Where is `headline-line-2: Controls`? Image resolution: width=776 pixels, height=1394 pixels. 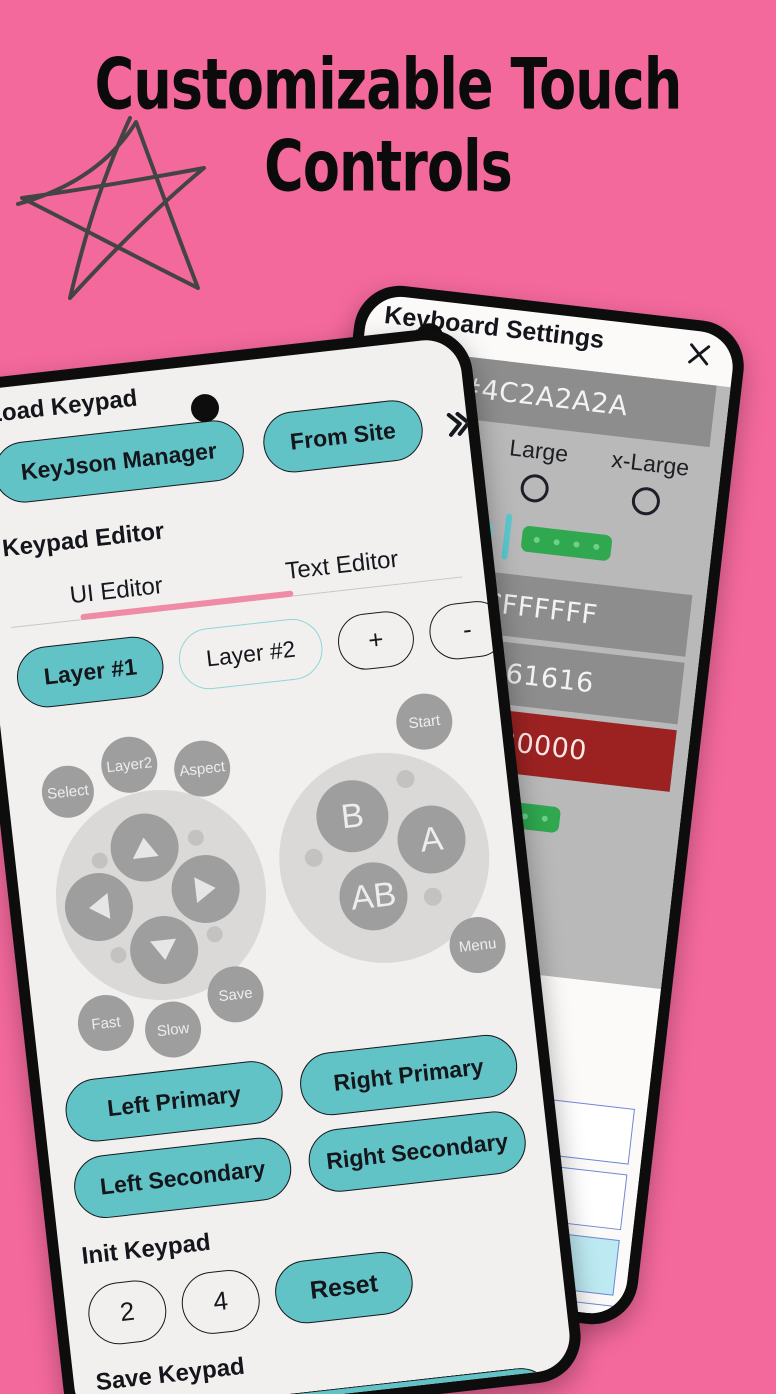 headline-line-2: Controls is located at coordinates (388, 166).